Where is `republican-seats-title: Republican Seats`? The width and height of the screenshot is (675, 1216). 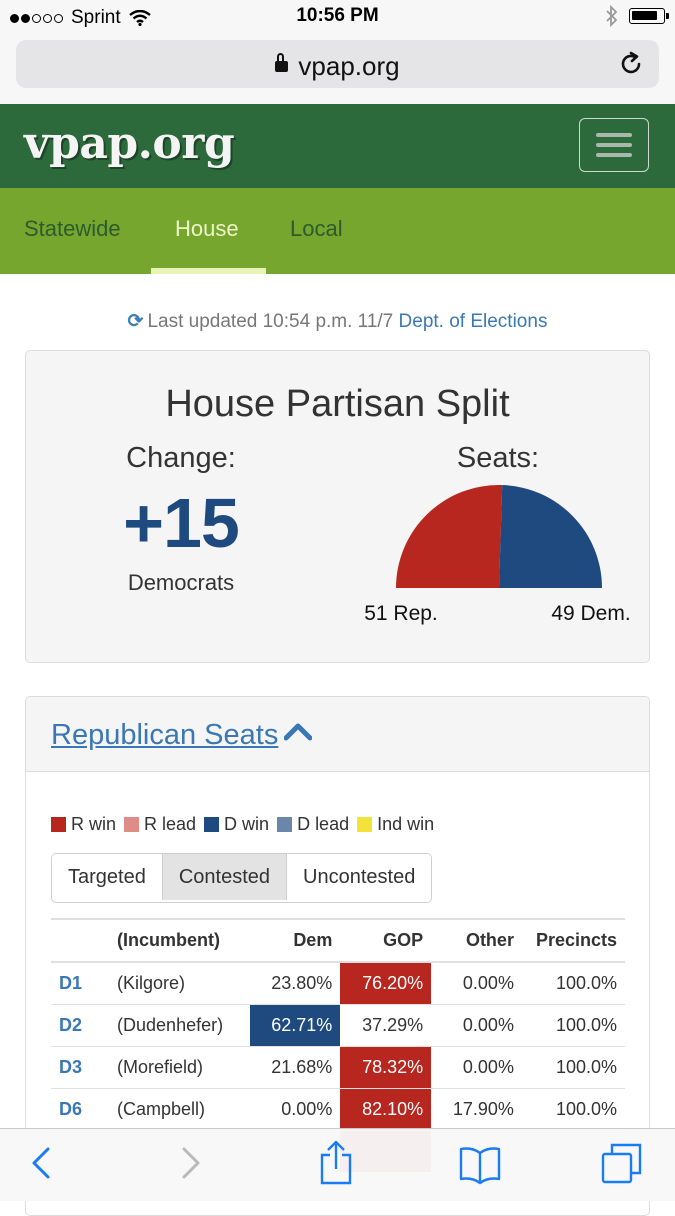
republican-seats-title: Republican Seats is located at coordinates (165, 735).